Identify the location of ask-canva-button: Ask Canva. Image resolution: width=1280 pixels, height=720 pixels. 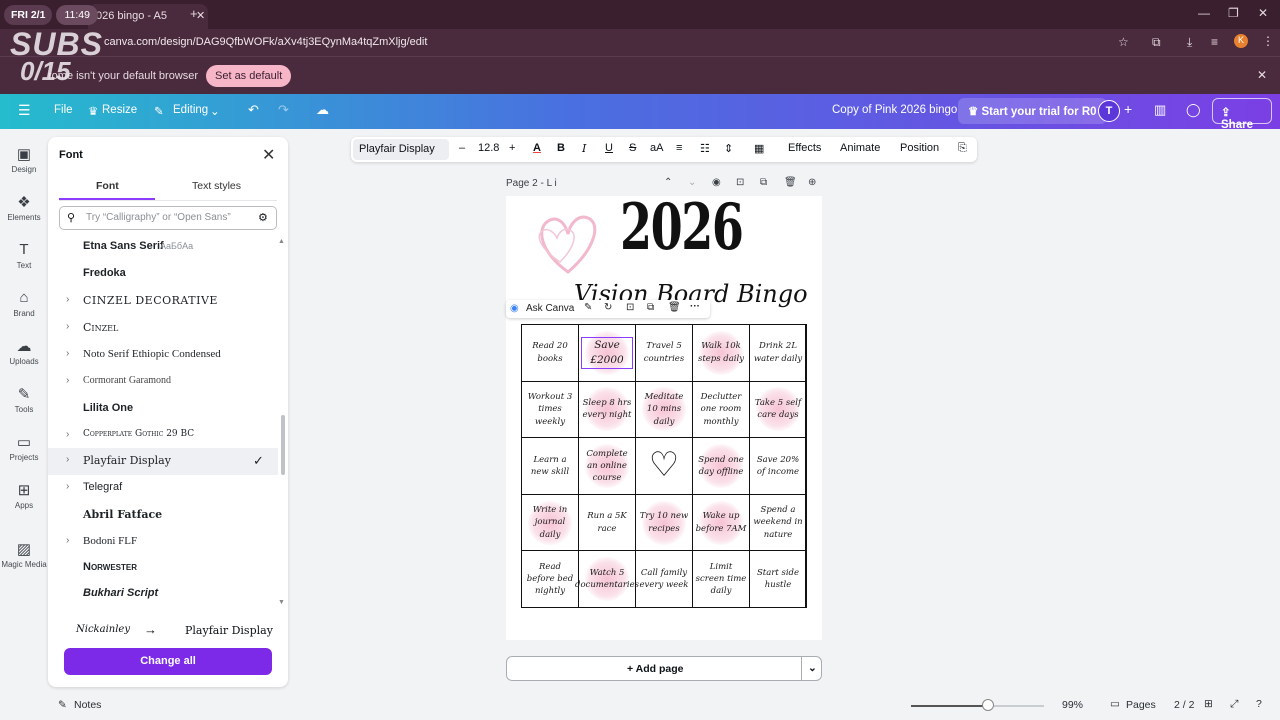
(550, 308).